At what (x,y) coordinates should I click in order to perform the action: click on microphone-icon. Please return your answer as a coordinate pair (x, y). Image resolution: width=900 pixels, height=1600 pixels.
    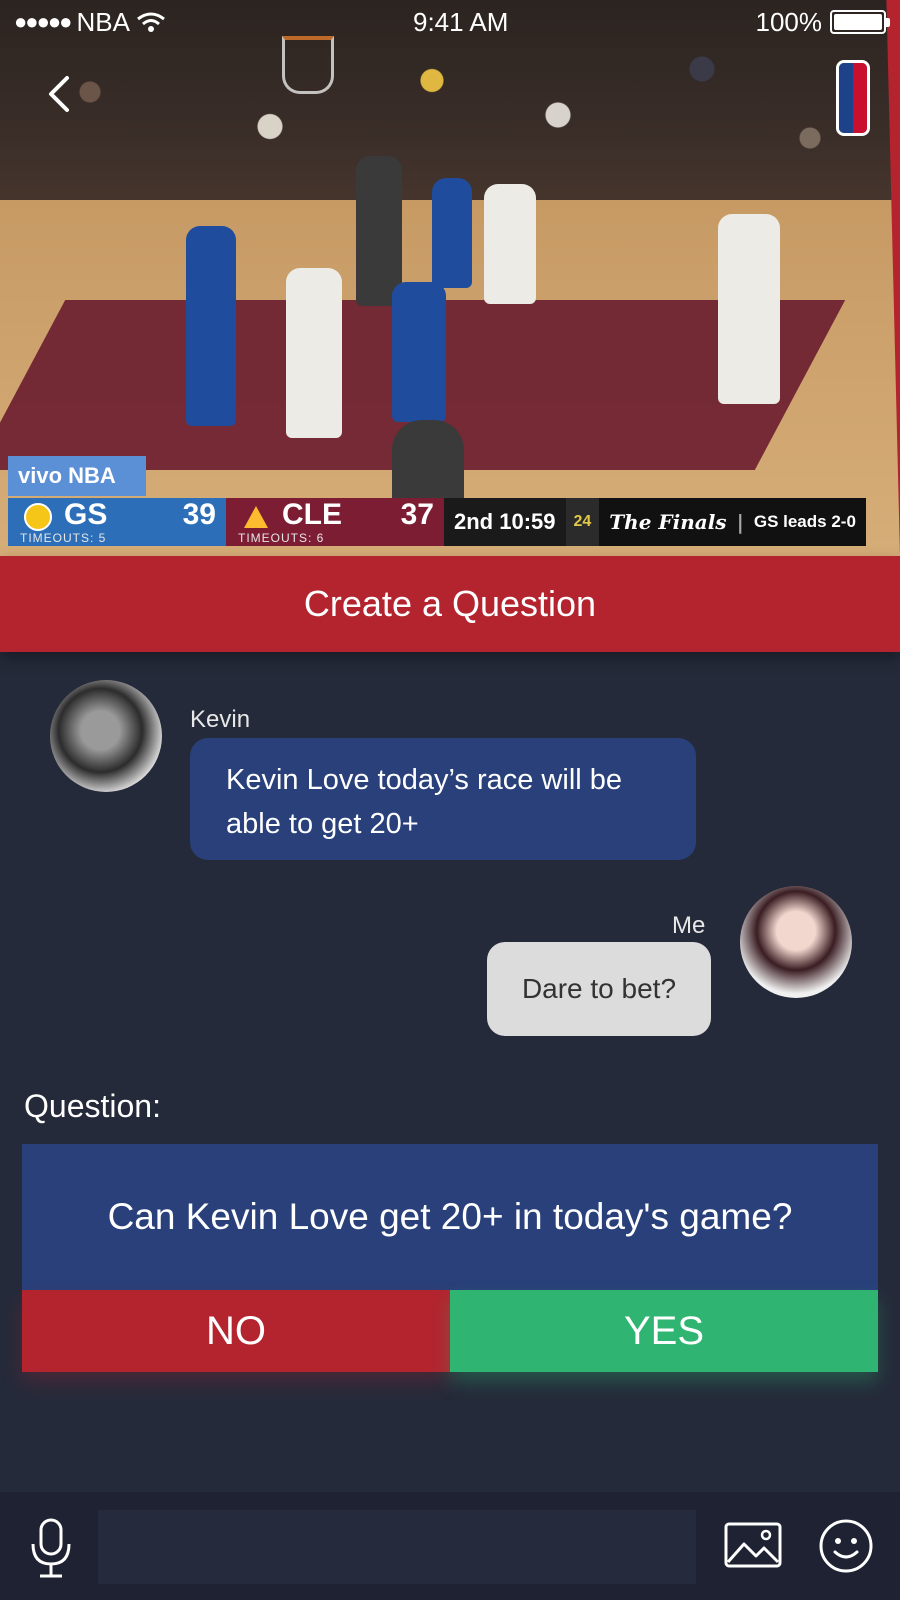
    Looking at the image, I should click on (51, 1548).